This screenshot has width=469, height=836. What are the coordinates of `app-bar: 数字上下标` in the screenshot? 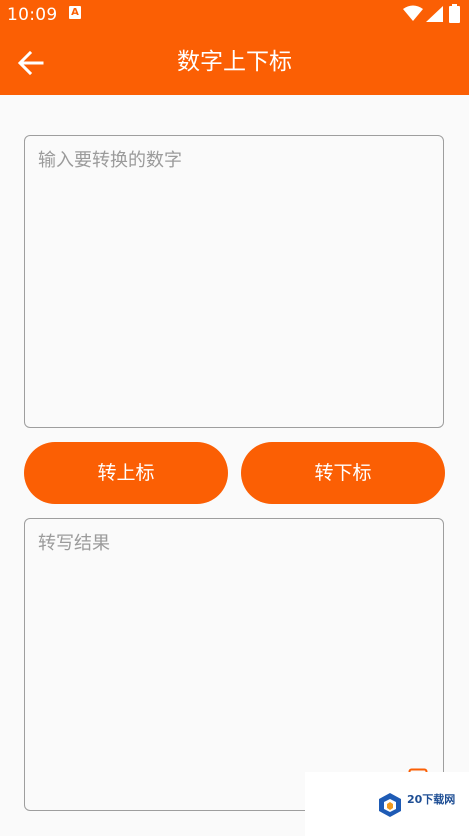 It's located at (234, 62).